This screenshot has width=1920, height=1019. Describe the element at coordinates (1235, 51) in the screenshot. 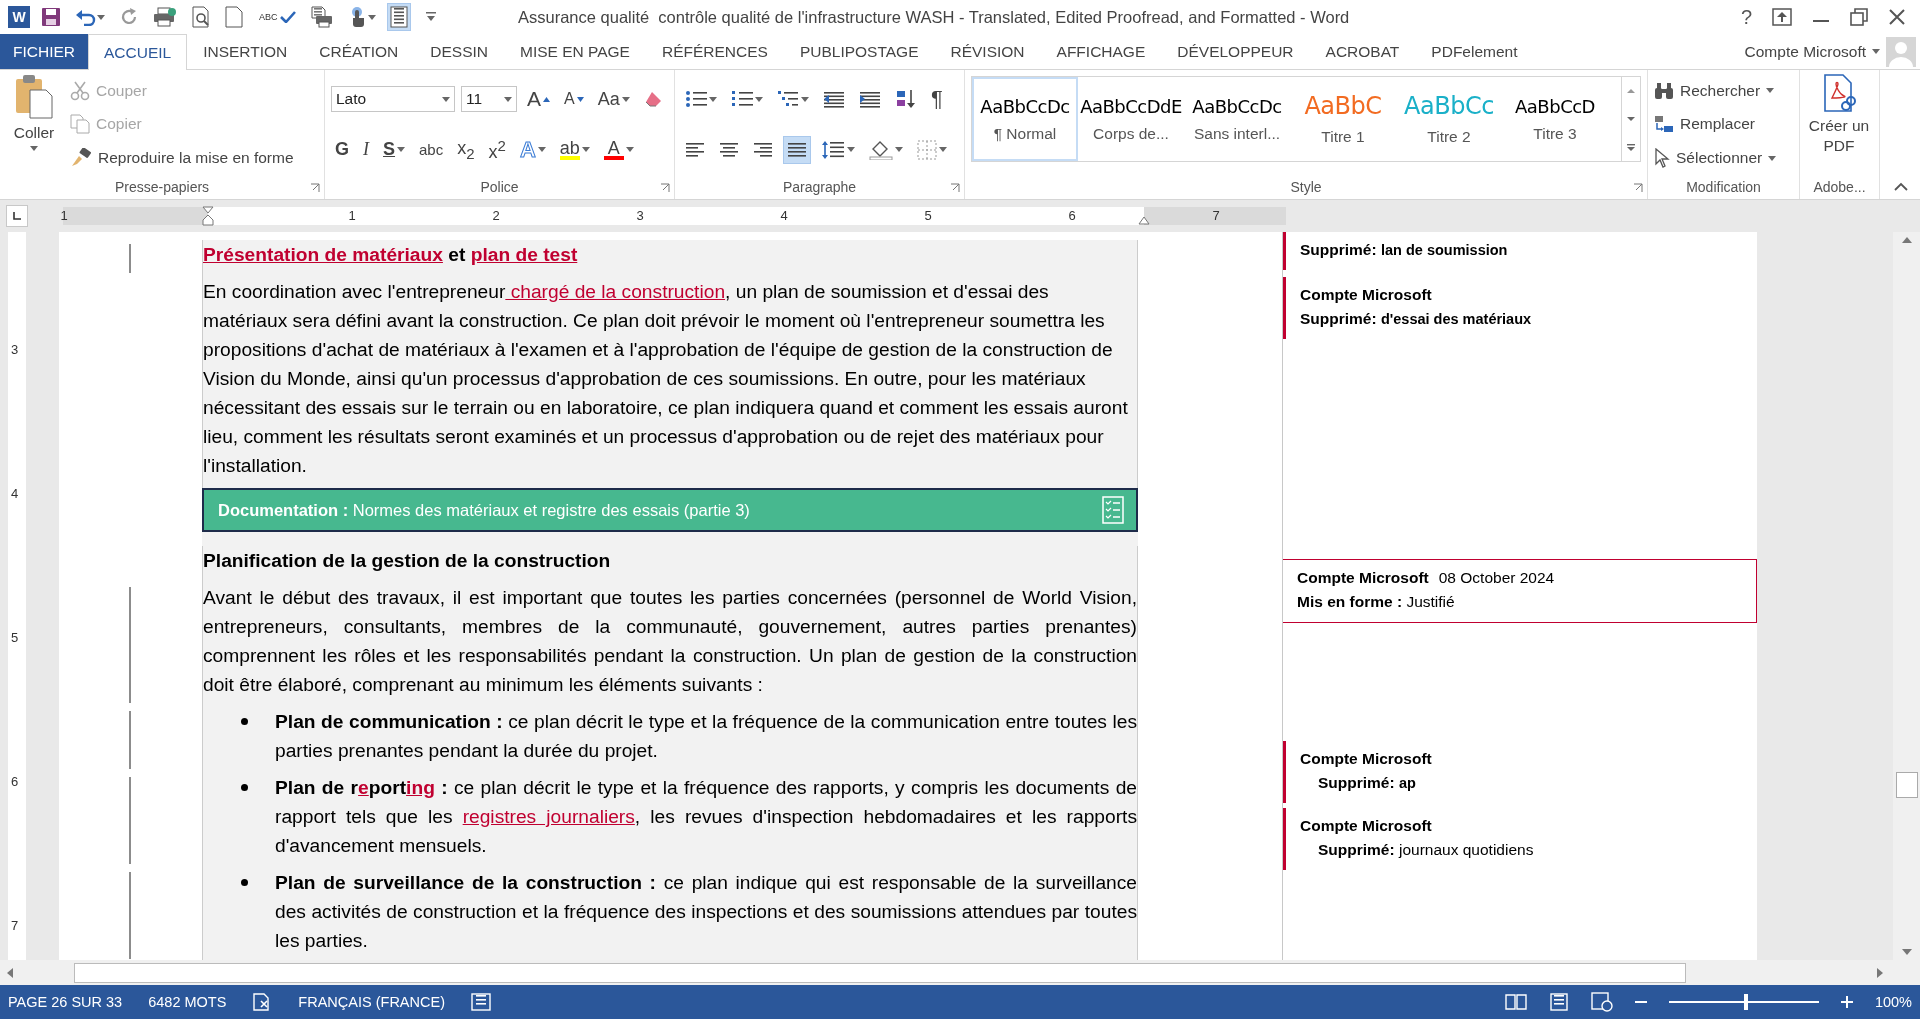

I see `menu-tab: DÉVELOPPEUR` at that location.